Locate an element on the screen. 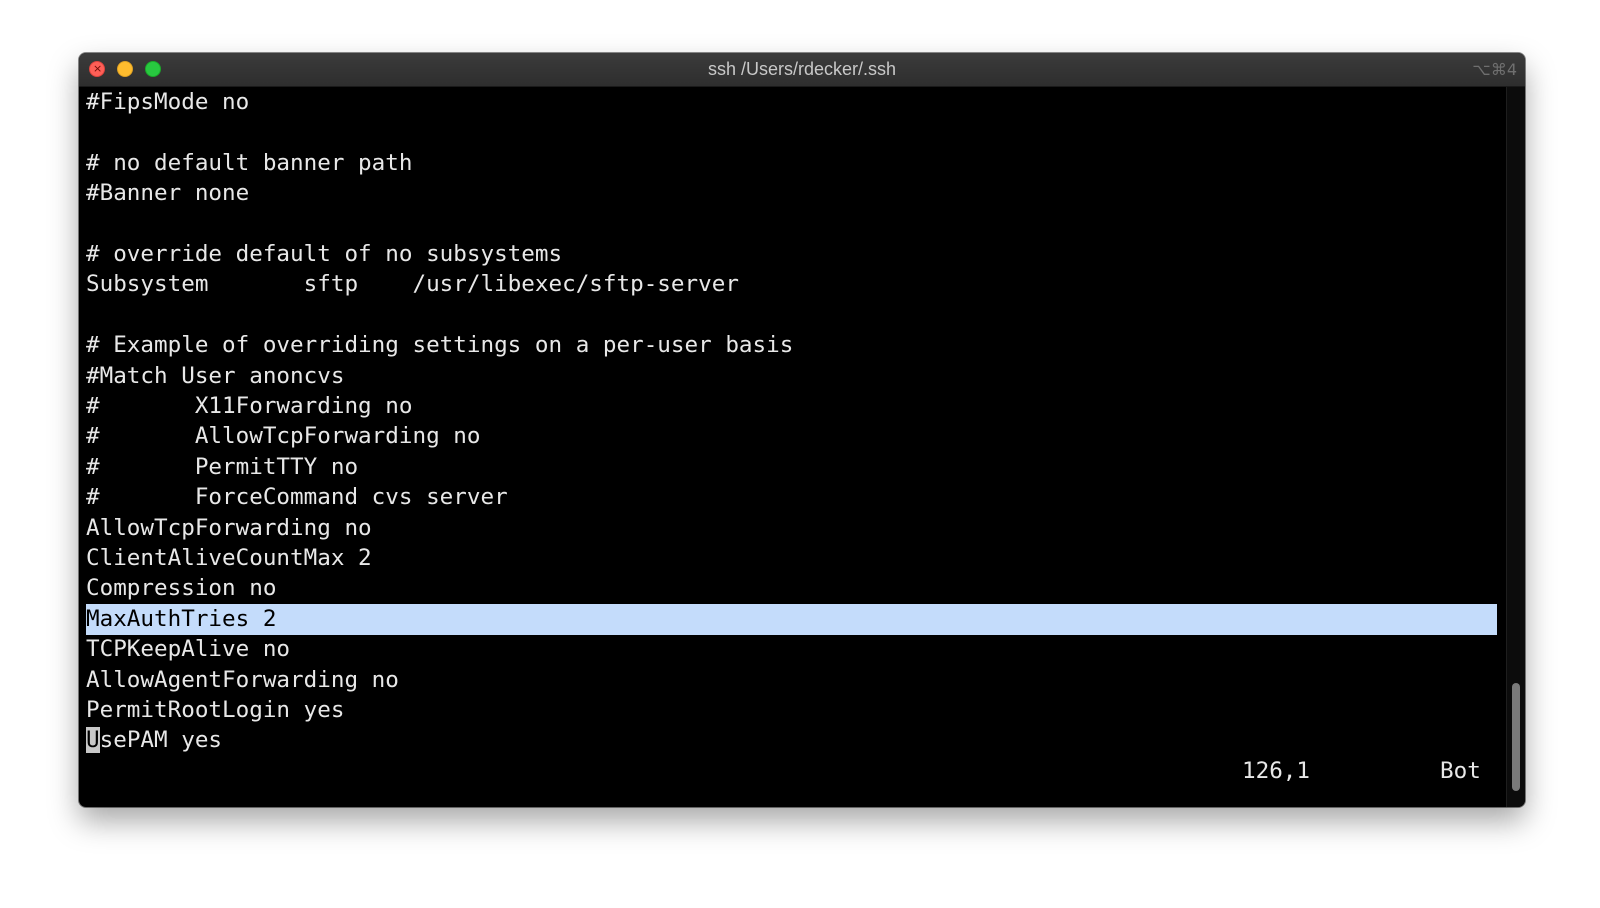 The image size is (1600, 908). config-line: # override default of no subsystems is located at coordinates (324, 254).